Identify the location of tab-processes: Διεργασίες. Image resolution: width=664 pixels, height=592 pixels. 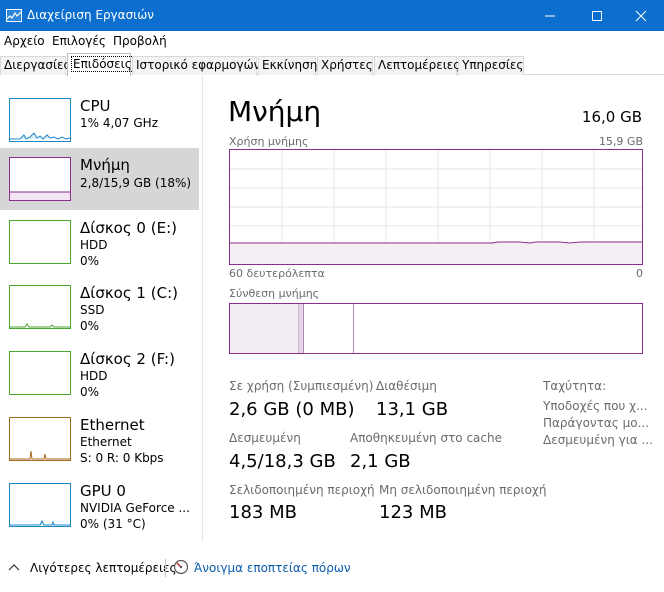
(35, 65).